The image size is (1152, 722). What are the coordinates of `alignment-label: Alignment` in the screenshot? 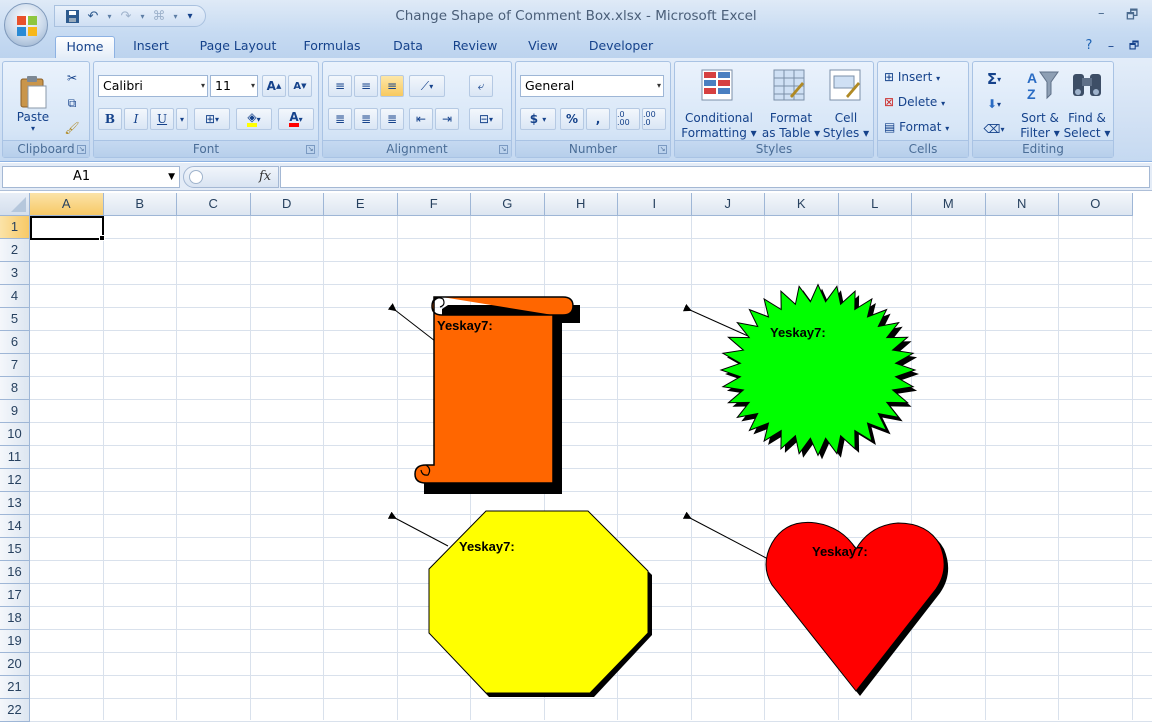 It's located at (417, 148).